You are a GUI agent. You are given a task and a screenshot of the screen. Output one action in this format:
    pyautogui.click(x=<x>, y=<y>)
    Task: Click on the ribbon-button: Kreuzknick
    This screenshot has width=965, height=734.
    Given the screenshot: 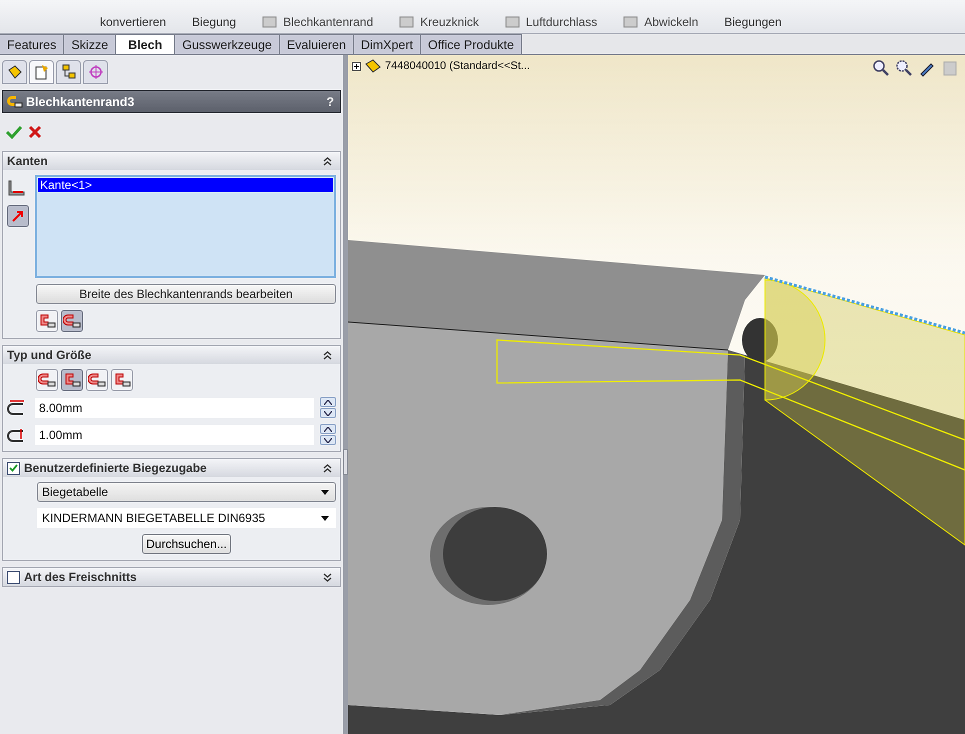 What is the action you would take?
    pyautogui.click(x=449, y=22)
    